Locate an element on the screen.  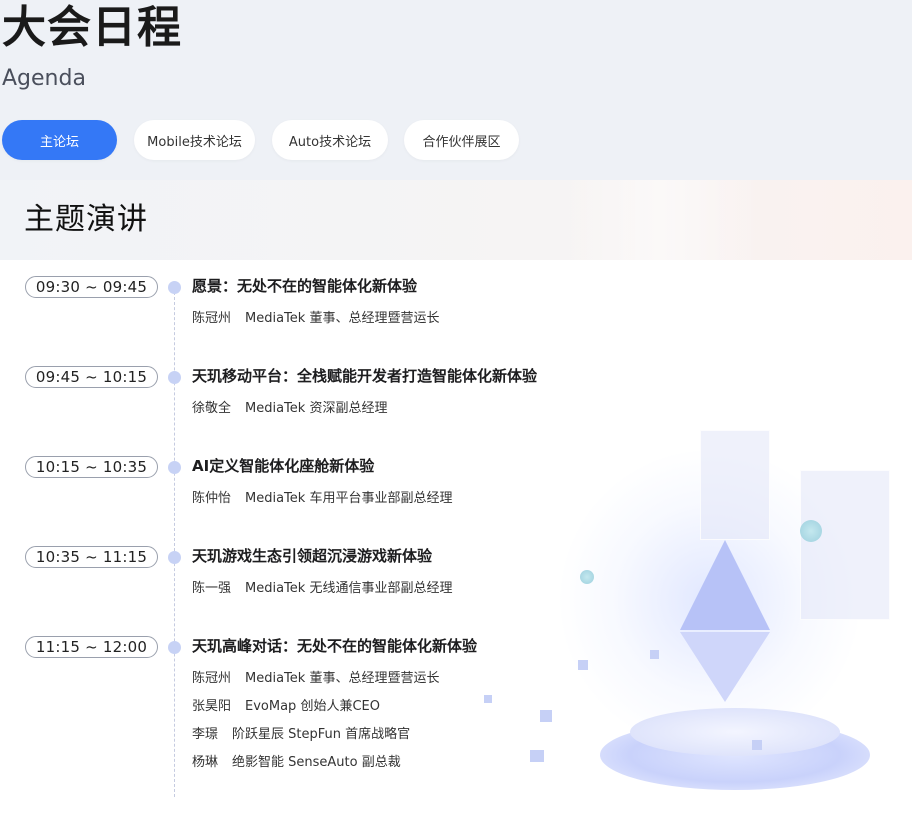
speaker-name: 陈仲怡 is located at coordinates (212, 498).